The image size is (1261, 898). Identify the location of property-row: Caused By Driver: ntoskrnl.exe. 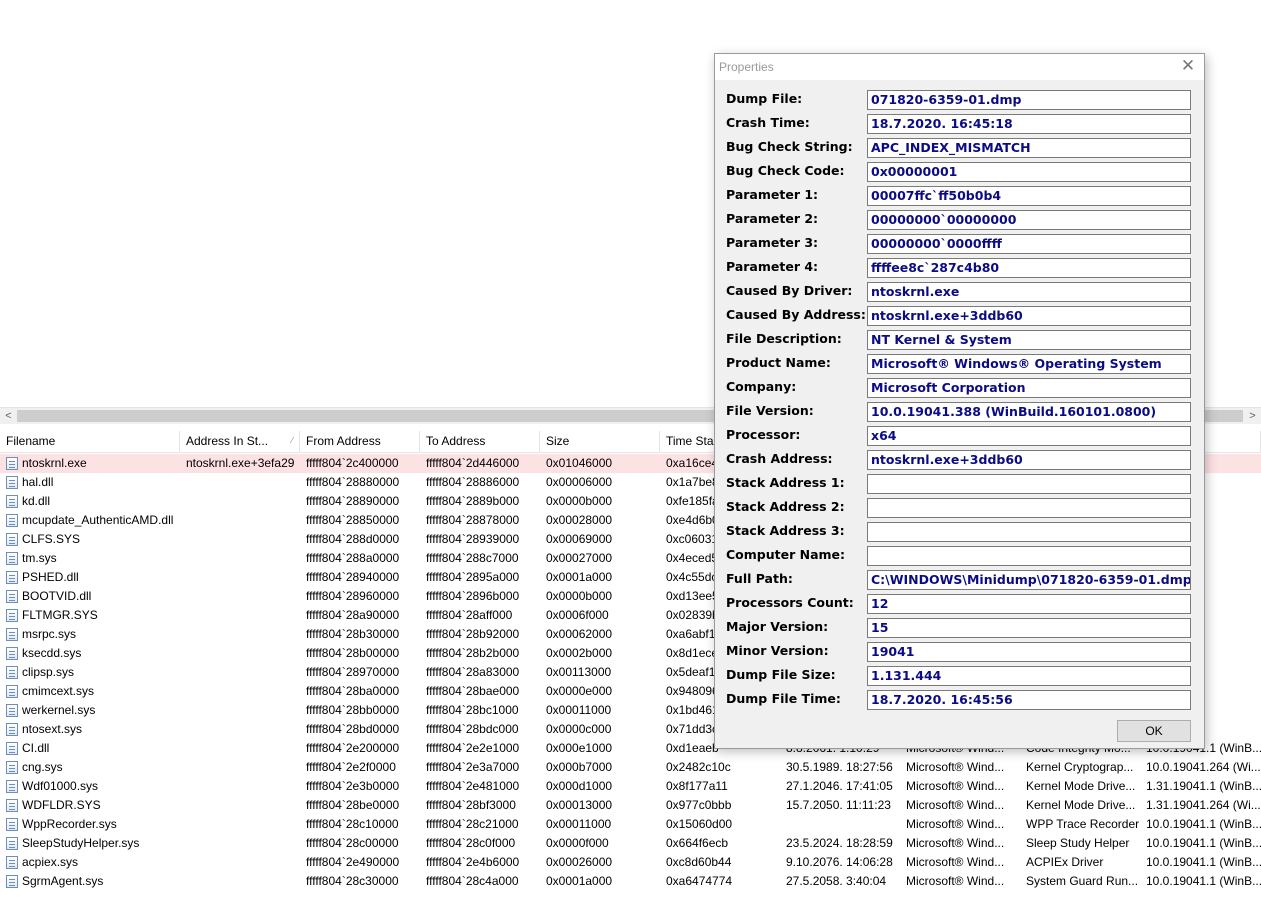
(959, 292).